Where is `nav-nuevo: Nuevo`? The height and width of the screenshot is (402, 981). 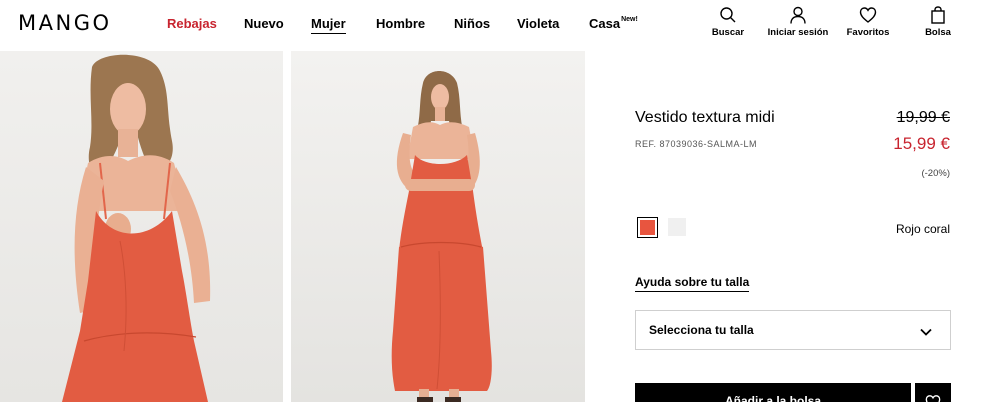
nav-nuevo: Nuevo is located at coordinates (264, 23).